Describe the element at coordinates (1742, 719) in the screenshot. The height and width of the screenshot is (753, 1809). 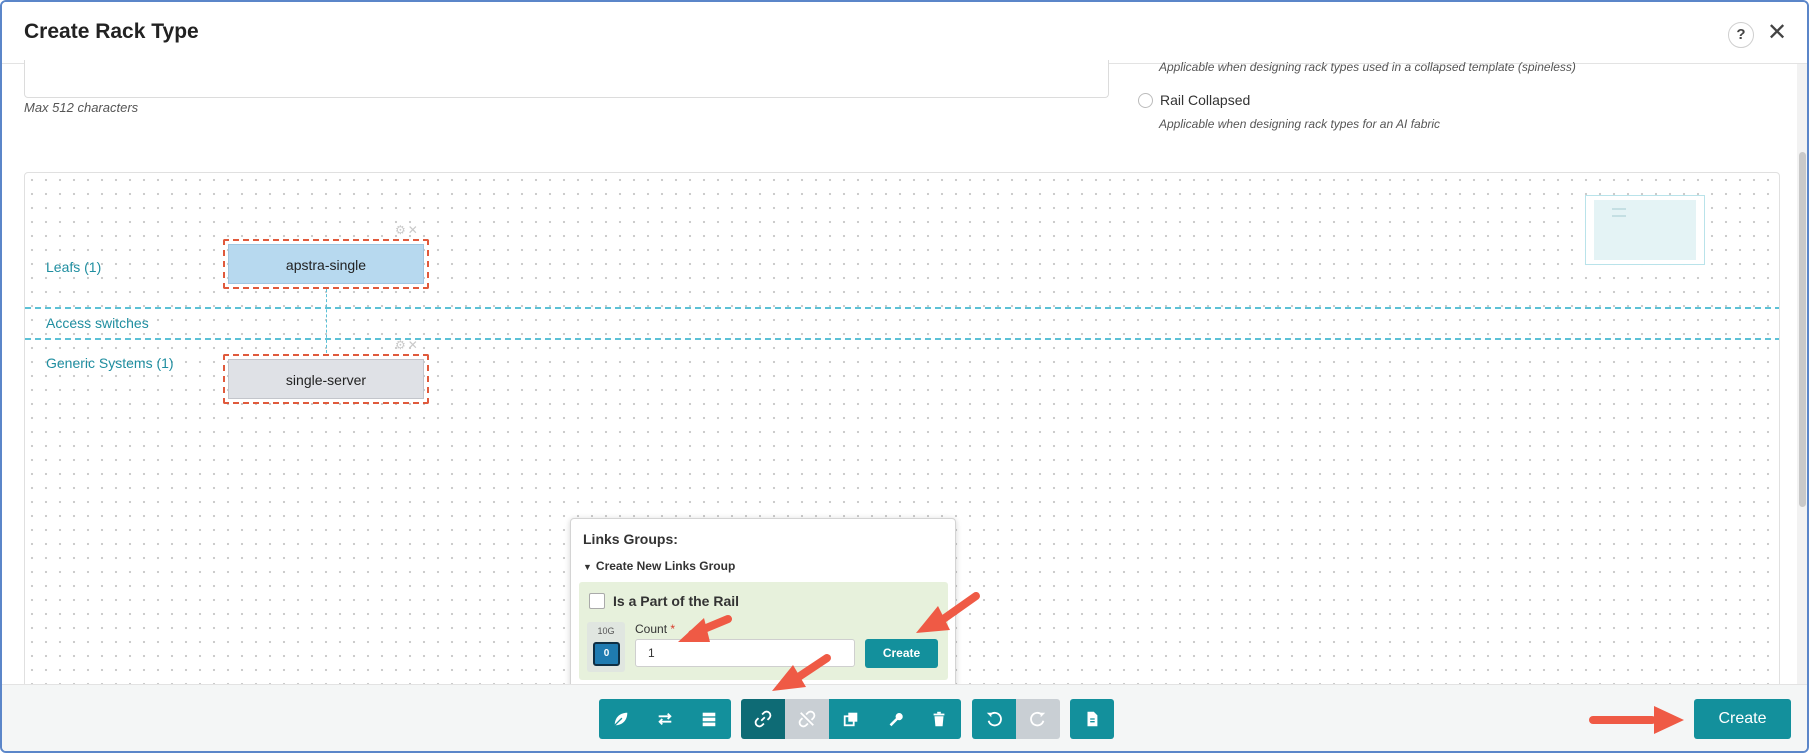
I see `create-rack-type-button: Create` at that location.